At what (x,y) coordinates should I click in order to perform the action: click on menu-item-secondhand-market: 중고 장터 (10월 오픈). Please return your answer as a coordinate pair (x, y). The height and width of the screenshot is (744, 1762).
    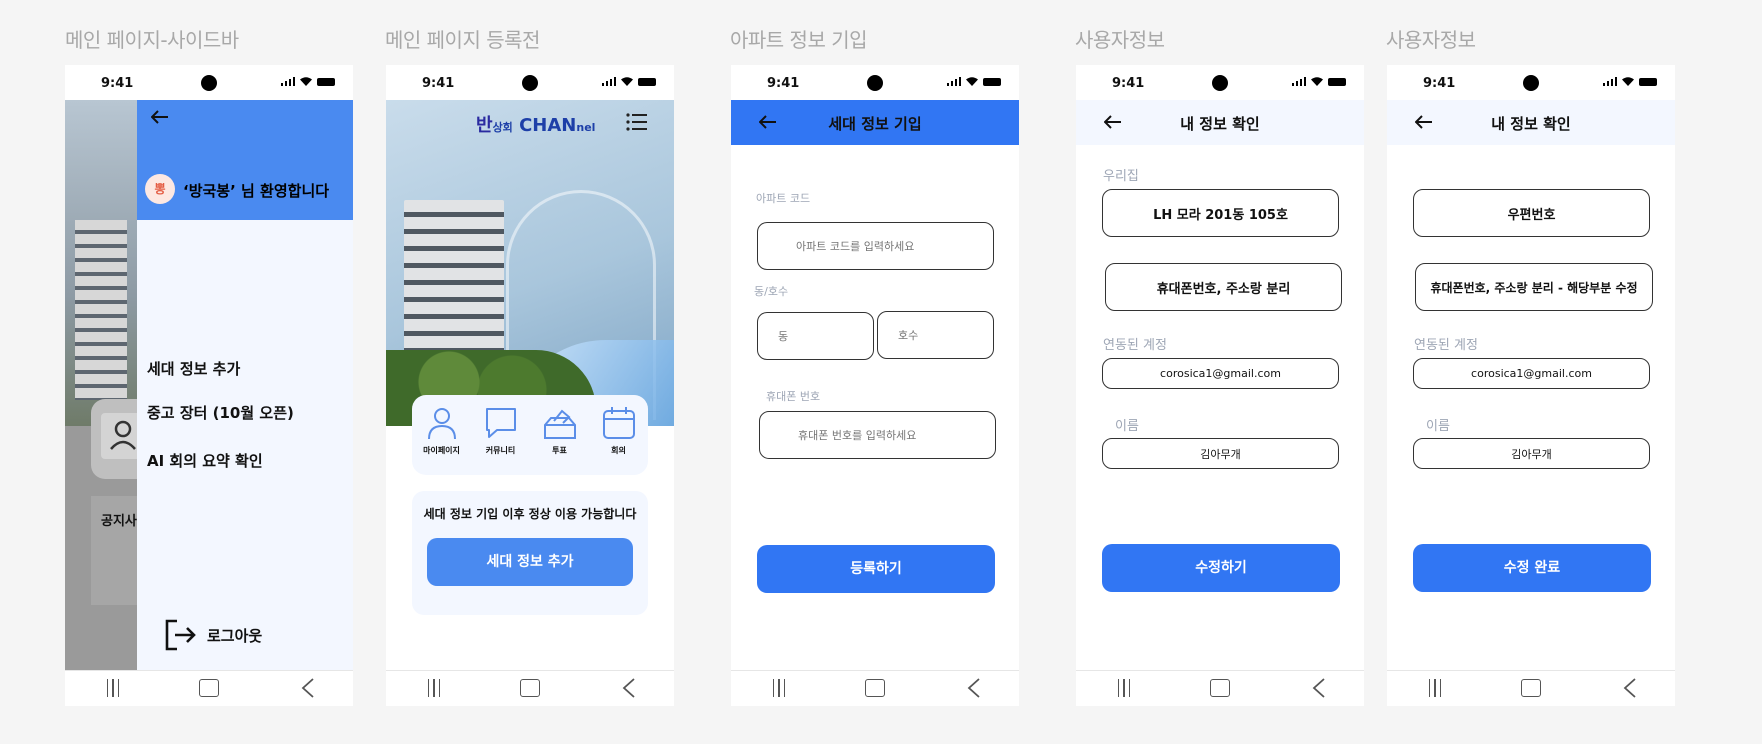
    Looking at the image, I should click on (220, 412).